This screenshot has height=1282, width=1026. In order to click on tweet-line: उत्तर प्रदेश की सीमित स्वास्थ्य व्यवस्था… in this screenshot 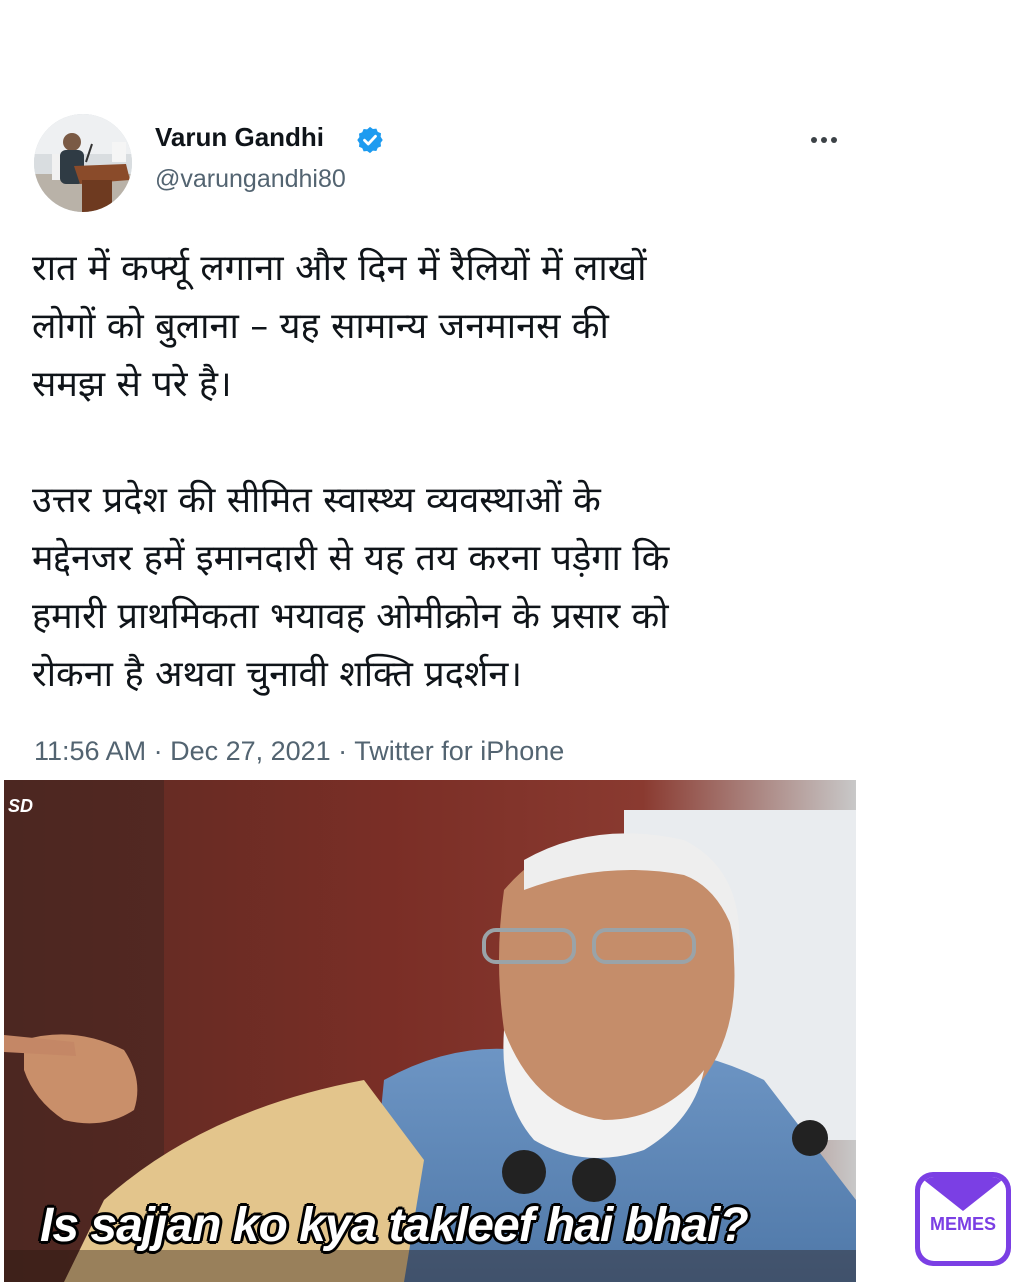, I will do `click(316, 500)`.